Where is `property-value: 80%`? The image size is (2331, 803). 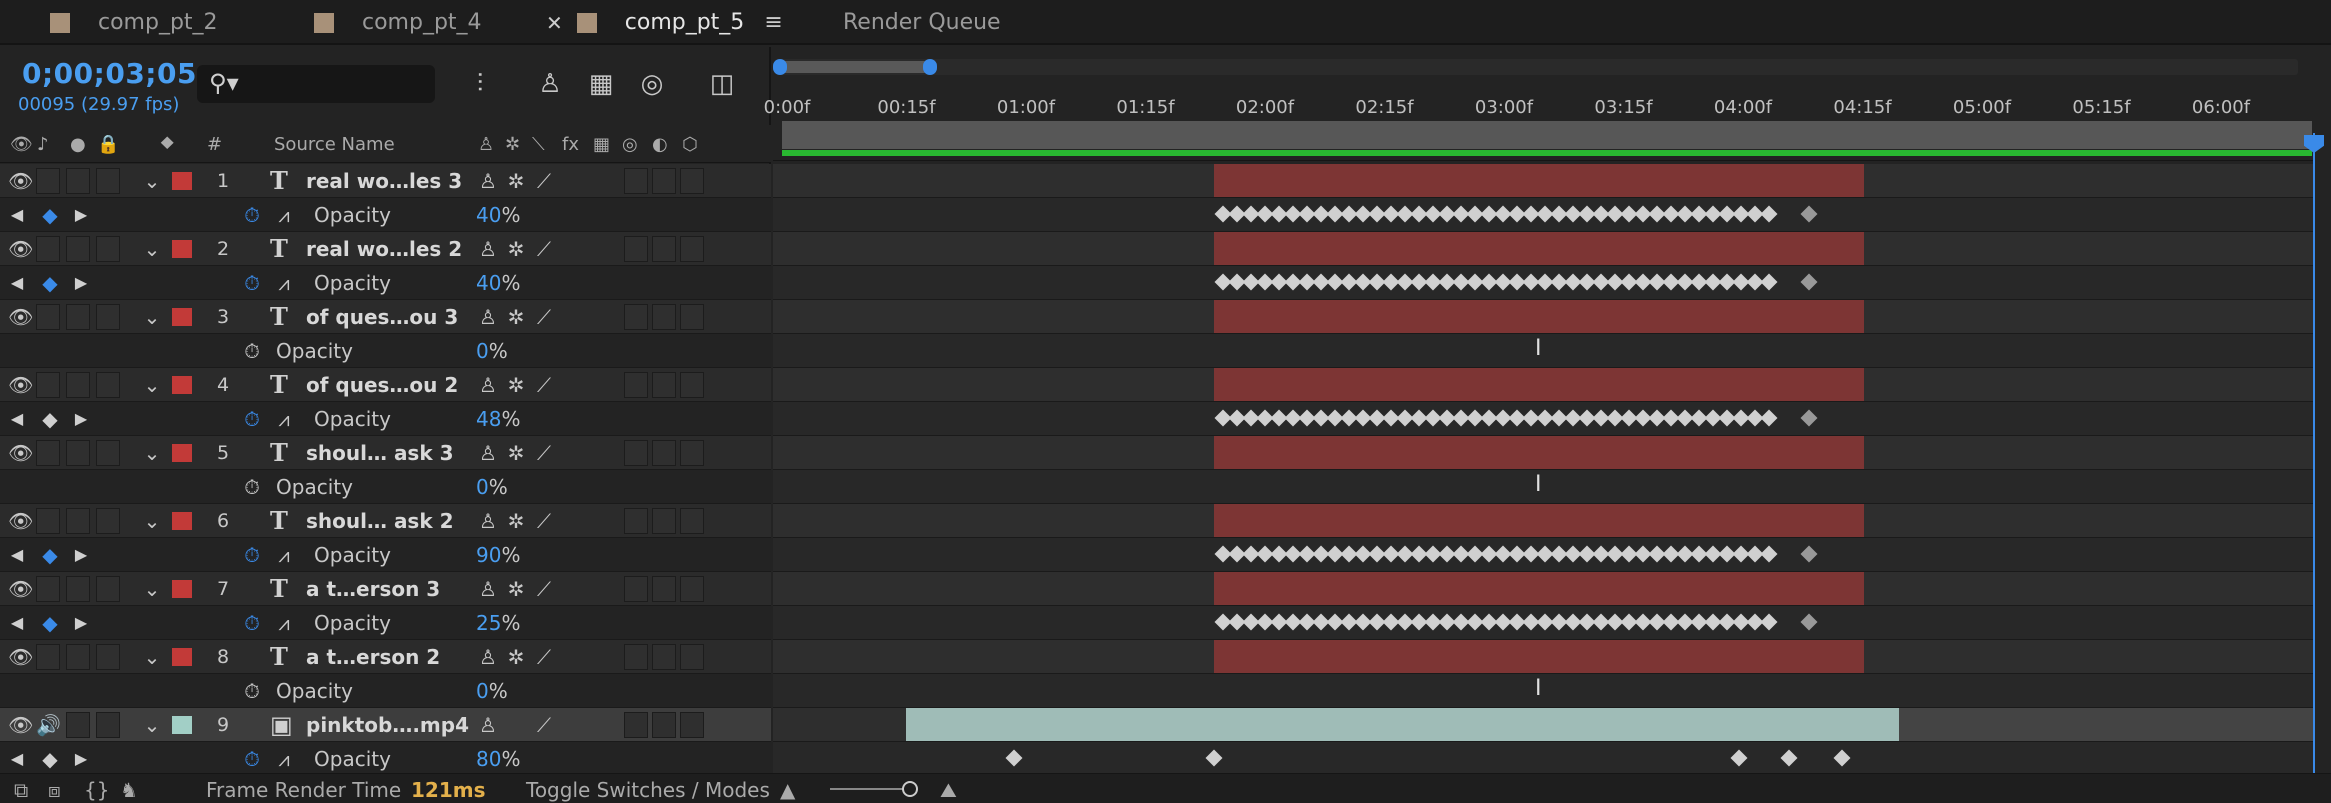 property-value: 80% is located at coordinates (498, 759).